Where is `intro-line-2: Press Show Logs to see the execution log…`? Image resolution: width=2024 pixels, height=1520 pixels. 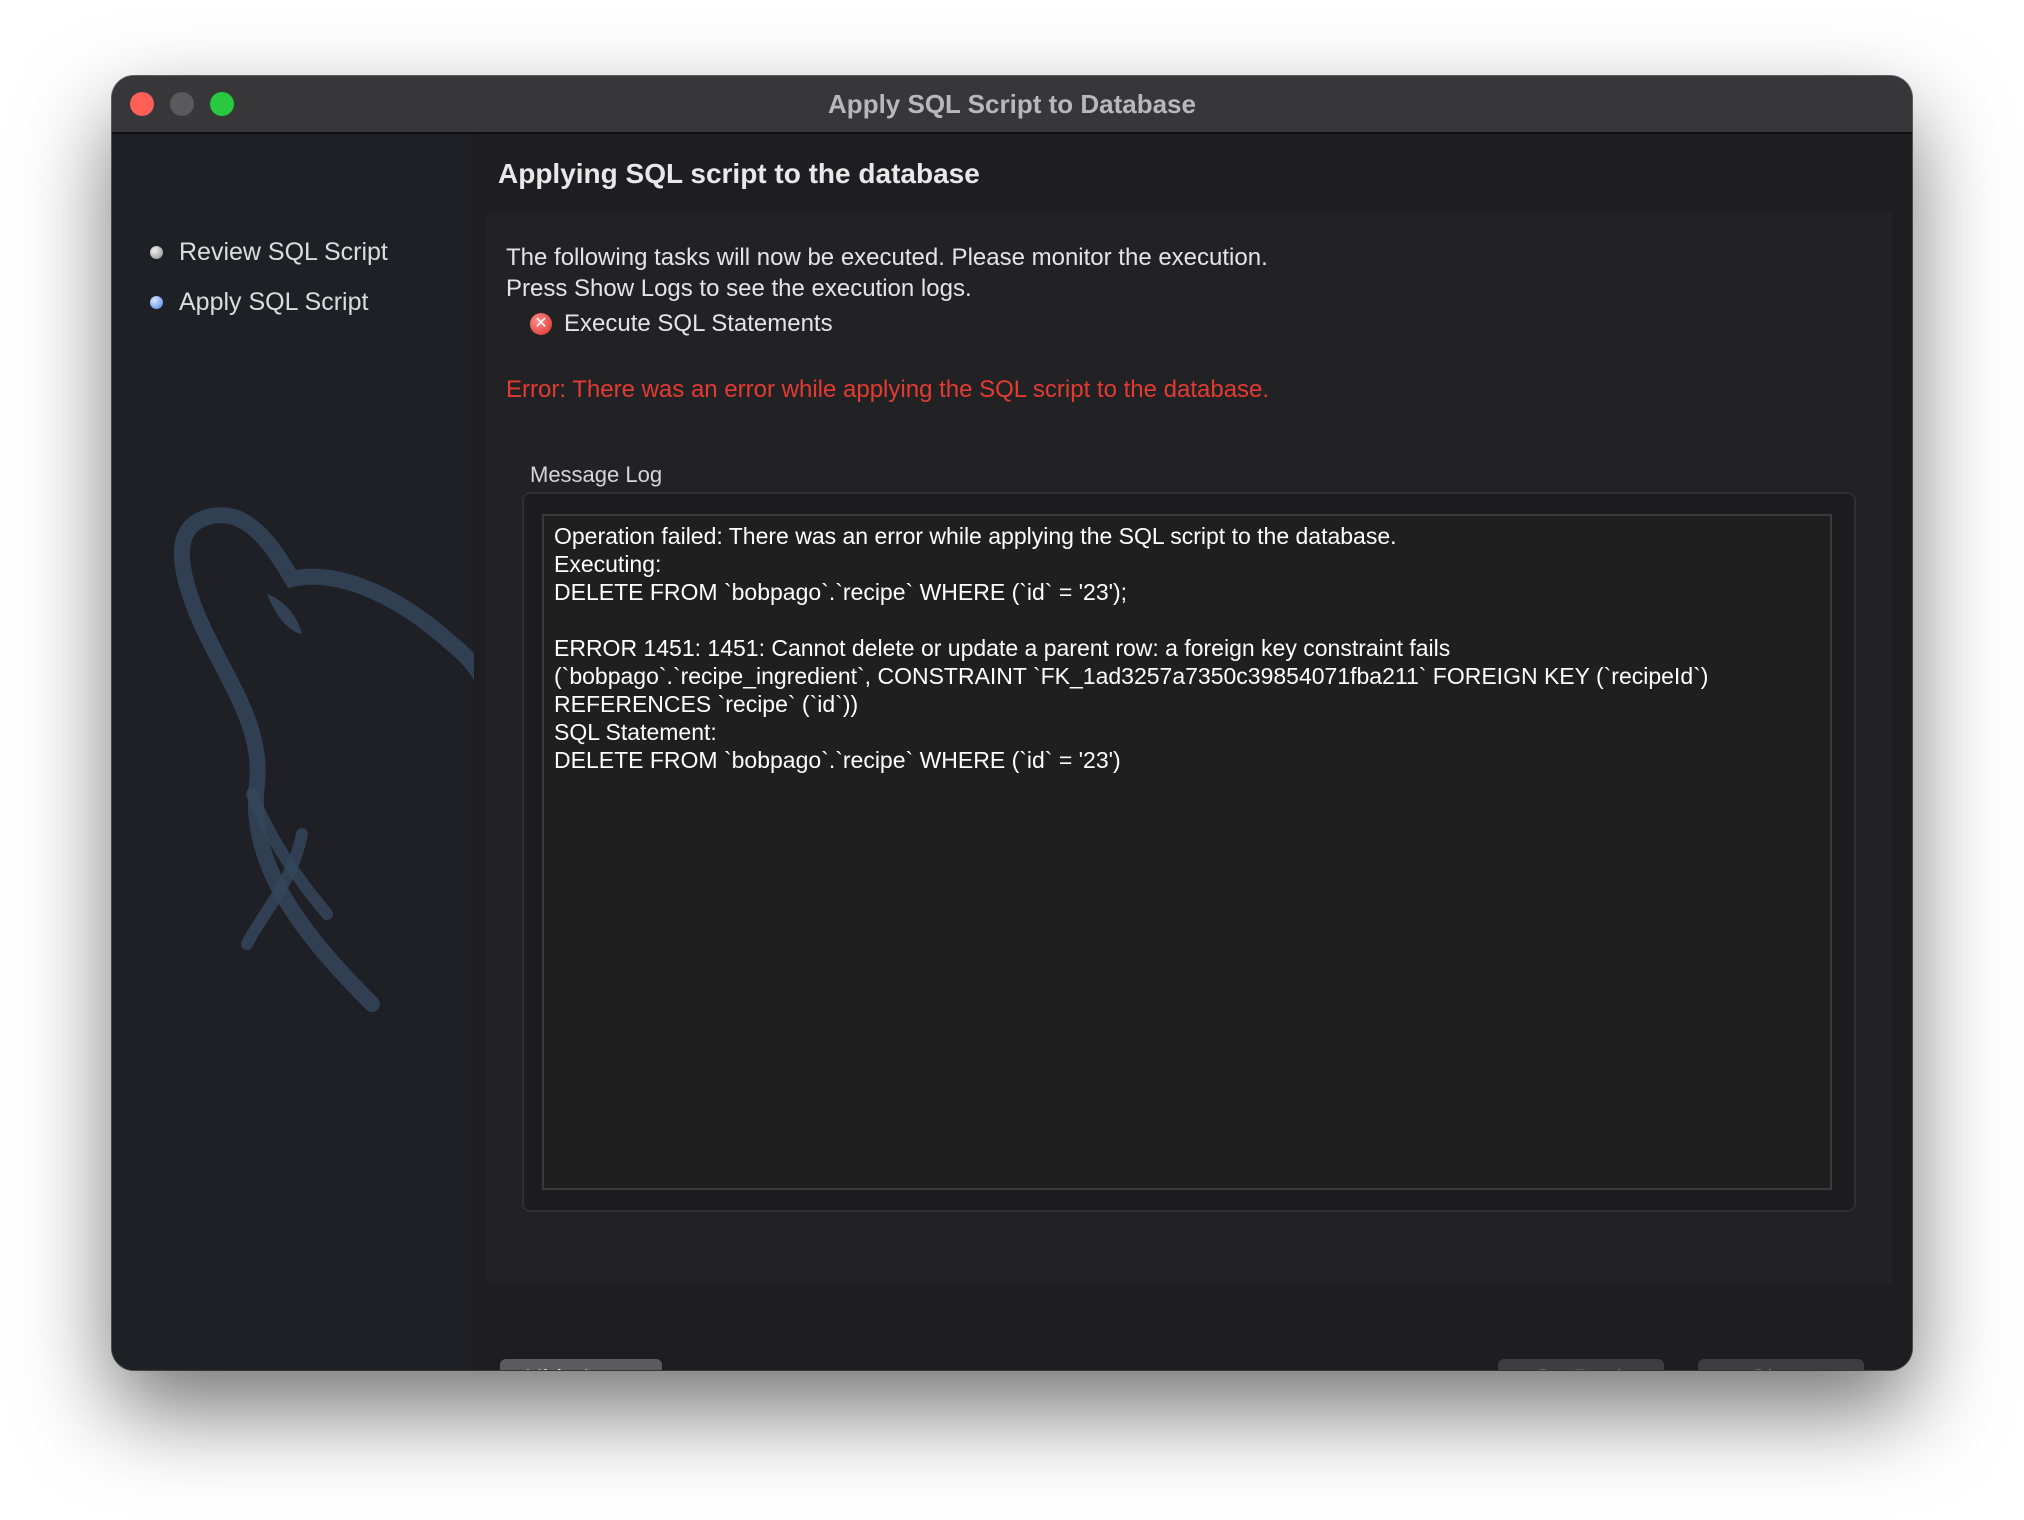 intro-line-2: Press Show Logs to see the execution log… is located at coordinates (739, 288).